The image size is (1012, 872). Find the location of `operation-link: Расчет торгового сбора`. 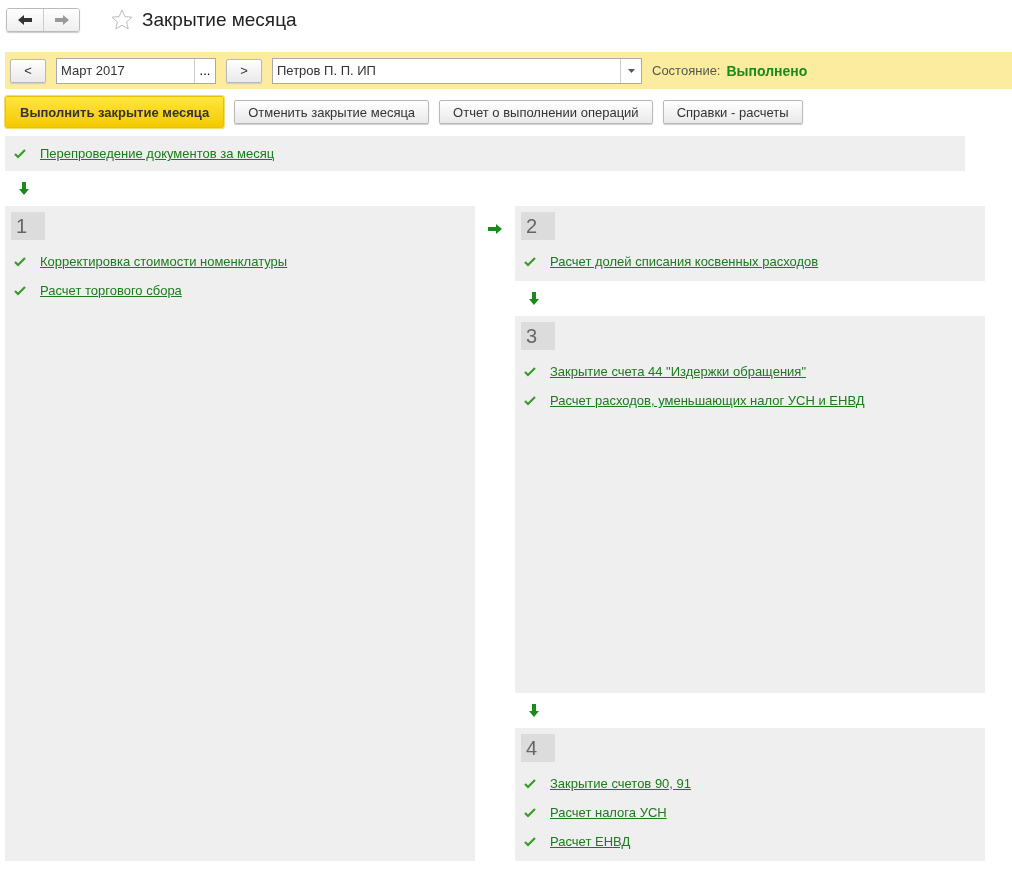

operation-link: Расчет торгового сбора is located at coordinates (111, 290).